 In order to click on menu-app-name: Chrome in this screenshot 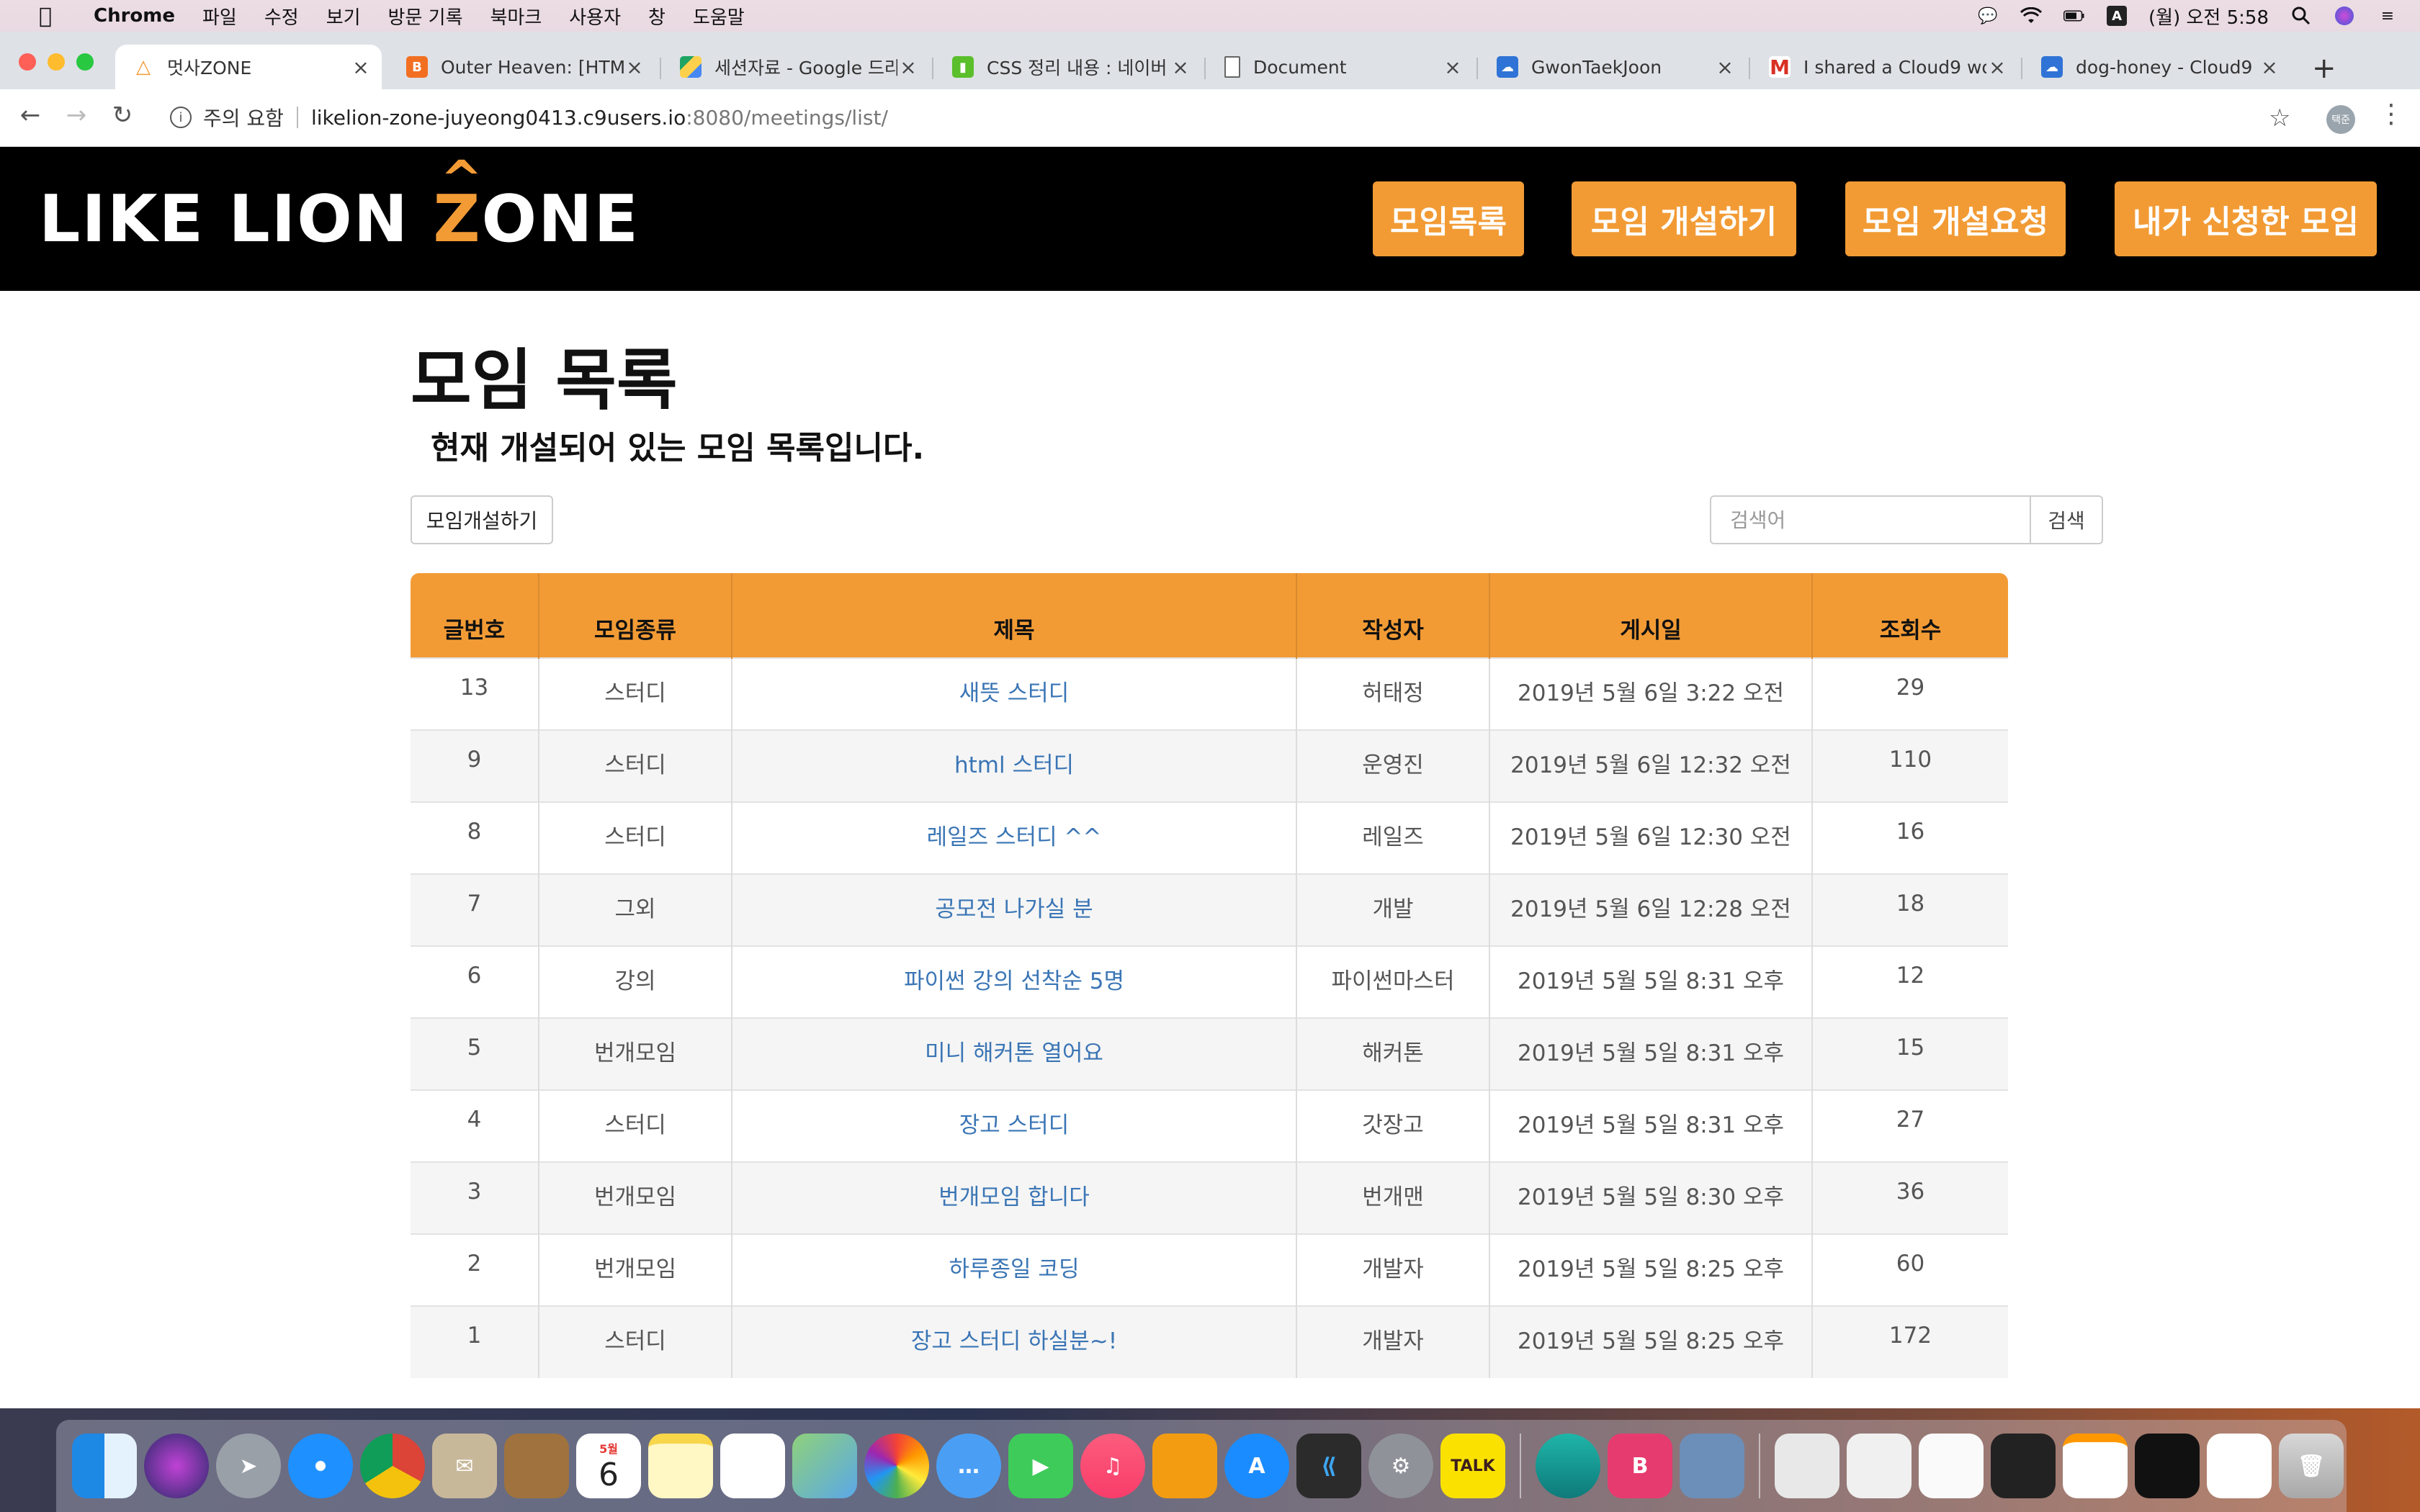, I will do `click(134, 16)`.